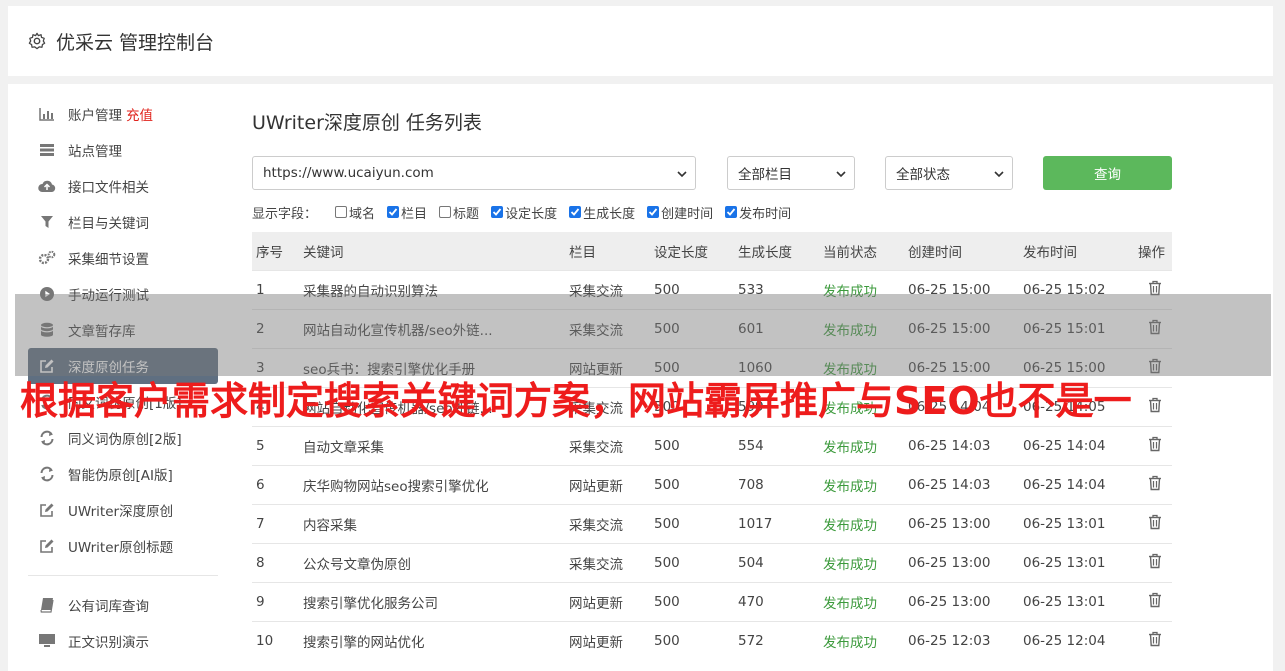 This screenshot has height=671, width=1285. I want to click on display-fields: 显示字段： 域名 栏目 标题 设定长度 生成长度 创建时间 发布时间, so click(527, 212).